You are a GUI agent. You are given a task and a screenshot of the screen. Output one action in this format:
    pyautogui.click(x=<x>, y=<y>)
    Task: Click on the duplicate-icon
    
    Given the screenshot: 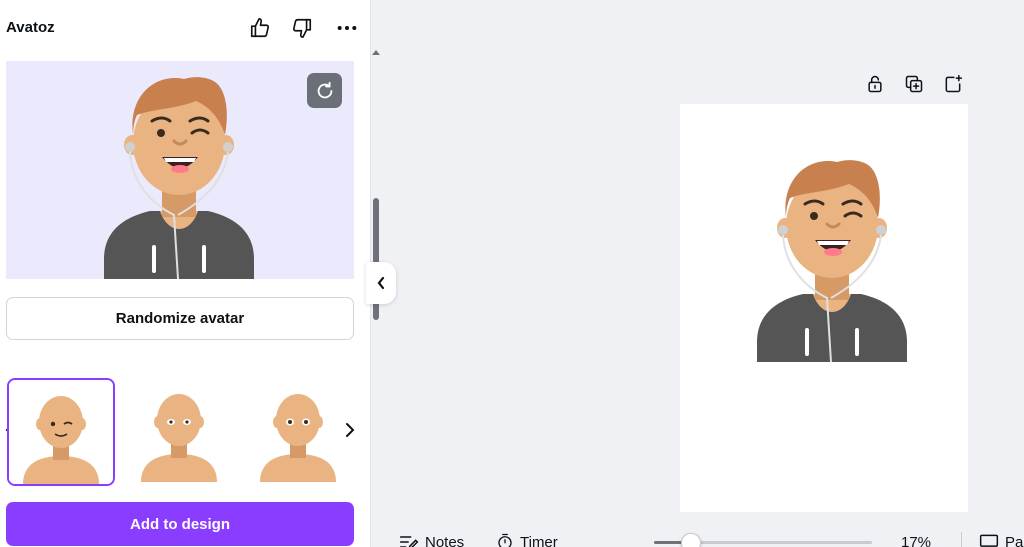 What is the action you would take?
    pyautogui.click(x=914, y=84)
    